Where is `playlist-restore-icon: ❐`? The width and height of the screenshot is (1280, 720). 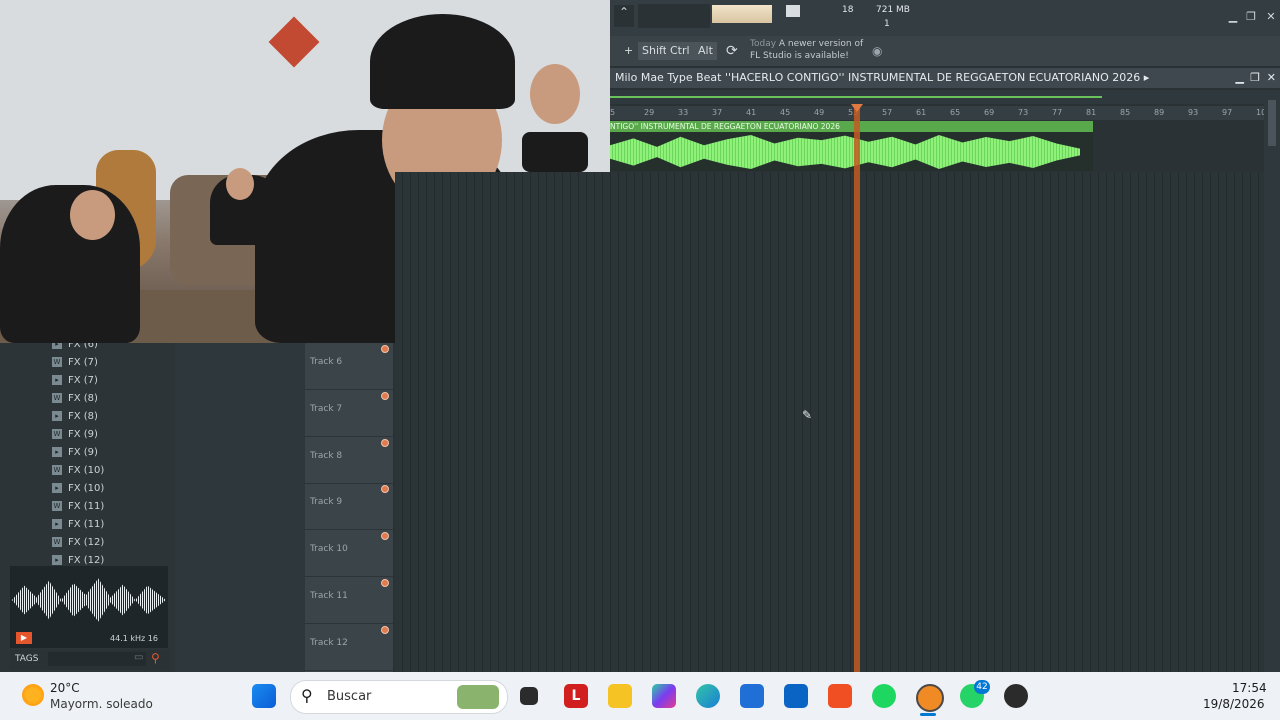 playlist-restore-icon: ❐ is located at coordinates (1255, 78).